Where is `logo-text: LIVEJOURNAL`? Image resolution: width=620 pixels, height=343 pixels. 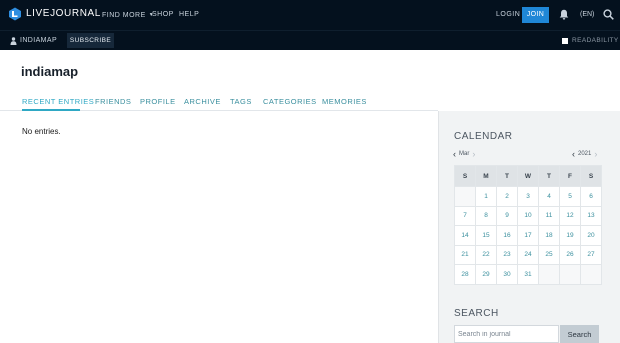 logo-text: LIVEJOURNAL is located at coordinates (63, 13).